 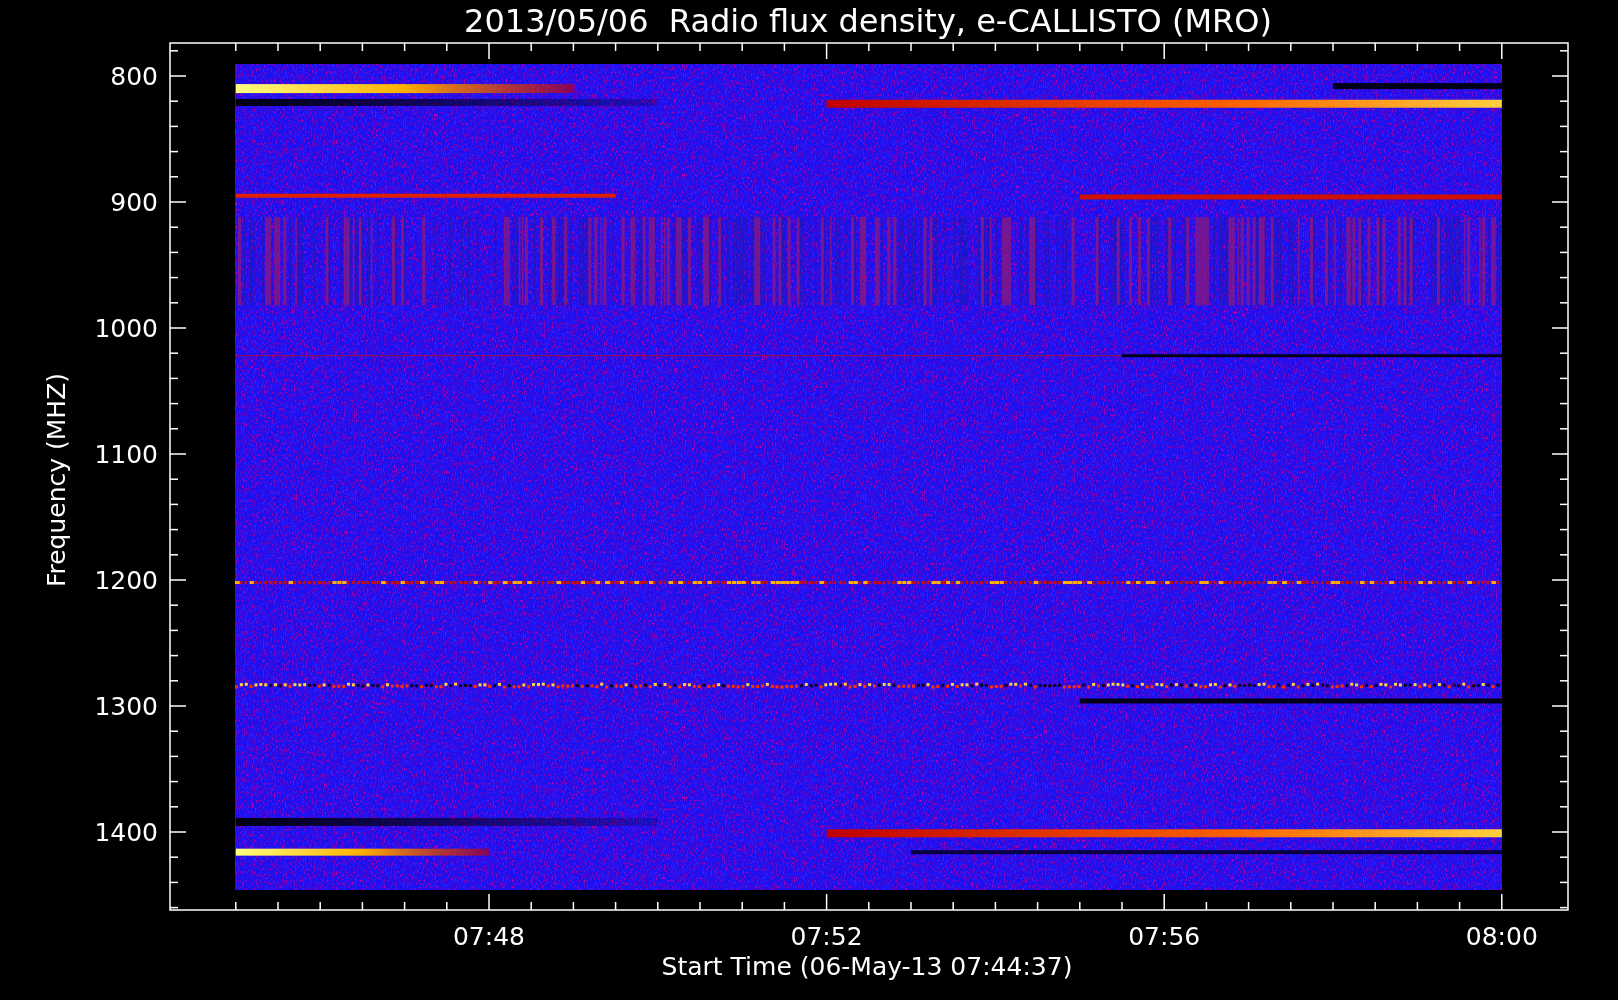 I want to click on y-axis-title: Frequency (MHZ), so click(x=56, y=480).